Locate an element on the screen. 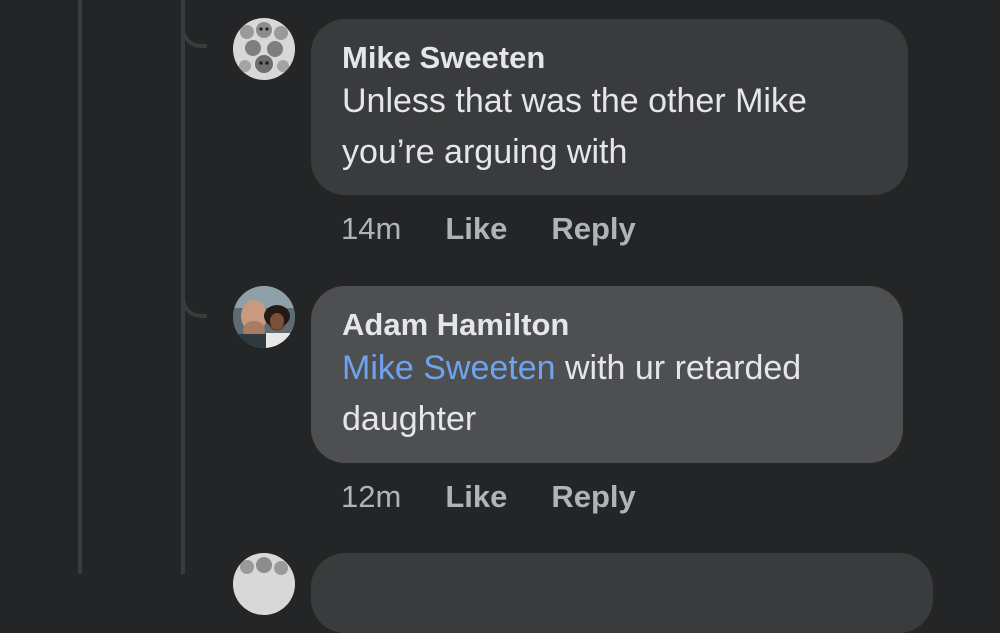 The width and height of the screenshot is (1000, 633). comment-author: Adam Hamilton is located at coordinates (607, 325).